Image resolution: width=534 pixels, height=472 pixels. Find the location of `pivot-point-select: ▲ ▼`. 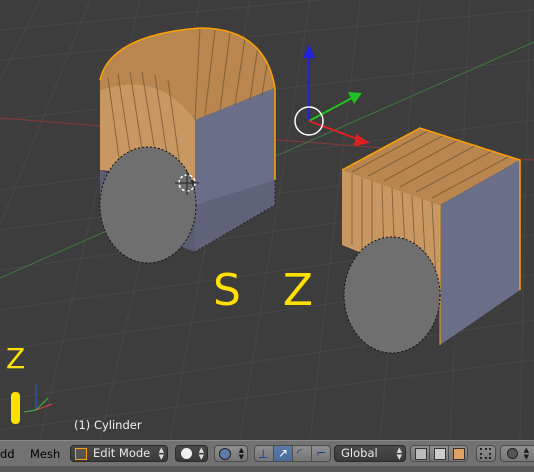

pivot-point-select: ▲ ▼ is located at coordinates (231, 453).